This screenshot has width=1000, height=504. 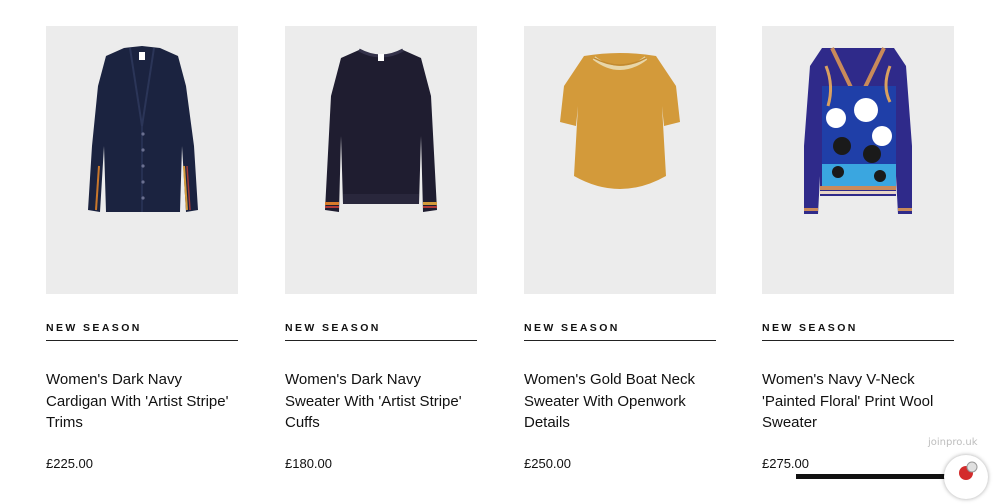 I want to click on product-price: £250.00, so click(x=547, y=463).